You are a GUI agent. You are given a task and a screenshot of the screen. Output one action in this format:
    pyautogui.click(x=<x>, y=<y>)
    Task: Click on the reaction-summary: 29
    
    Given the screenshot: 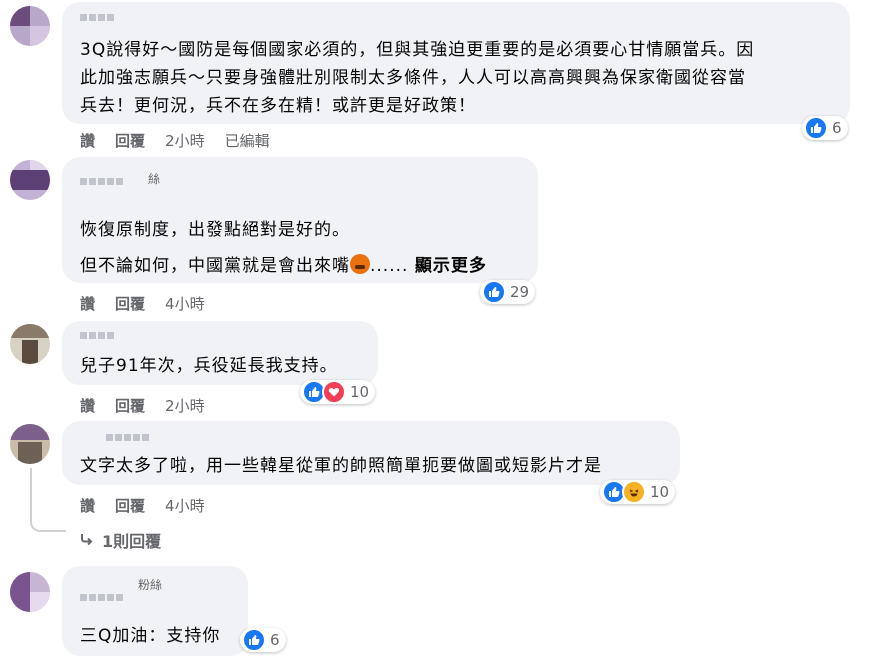 What is the action you would take?
    pyautogui.click(x=508, y=292)
    